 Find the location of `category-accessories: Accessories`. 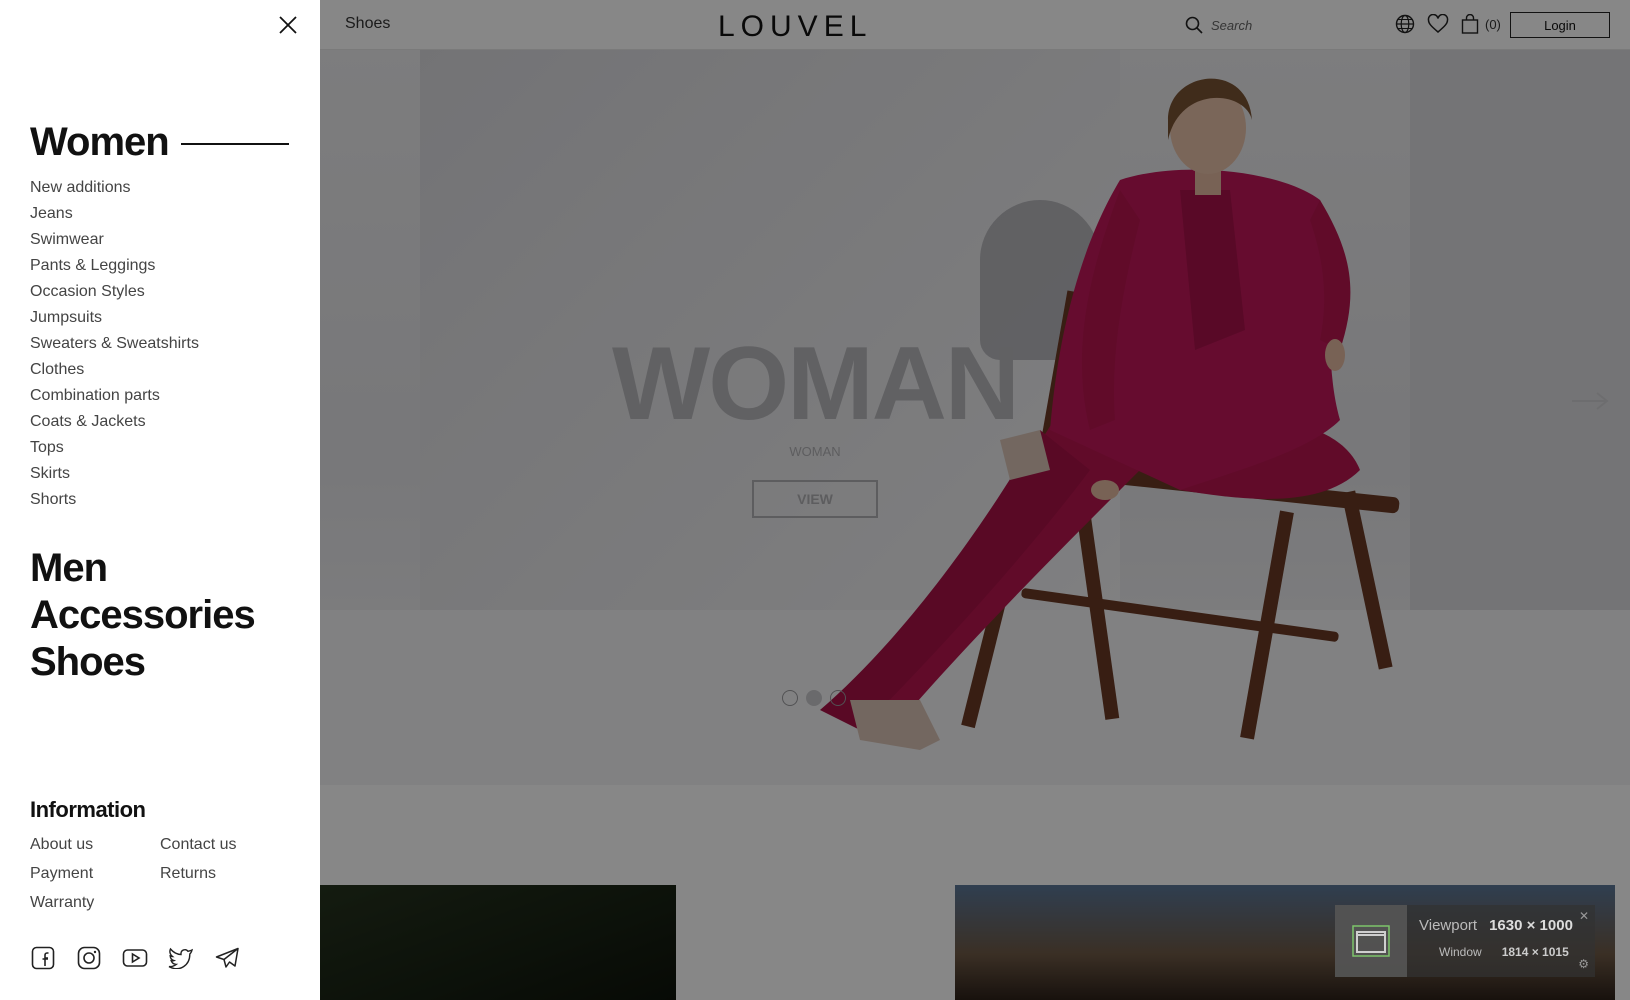

category-accessories: Accessories is located at coordinates (143, 615).